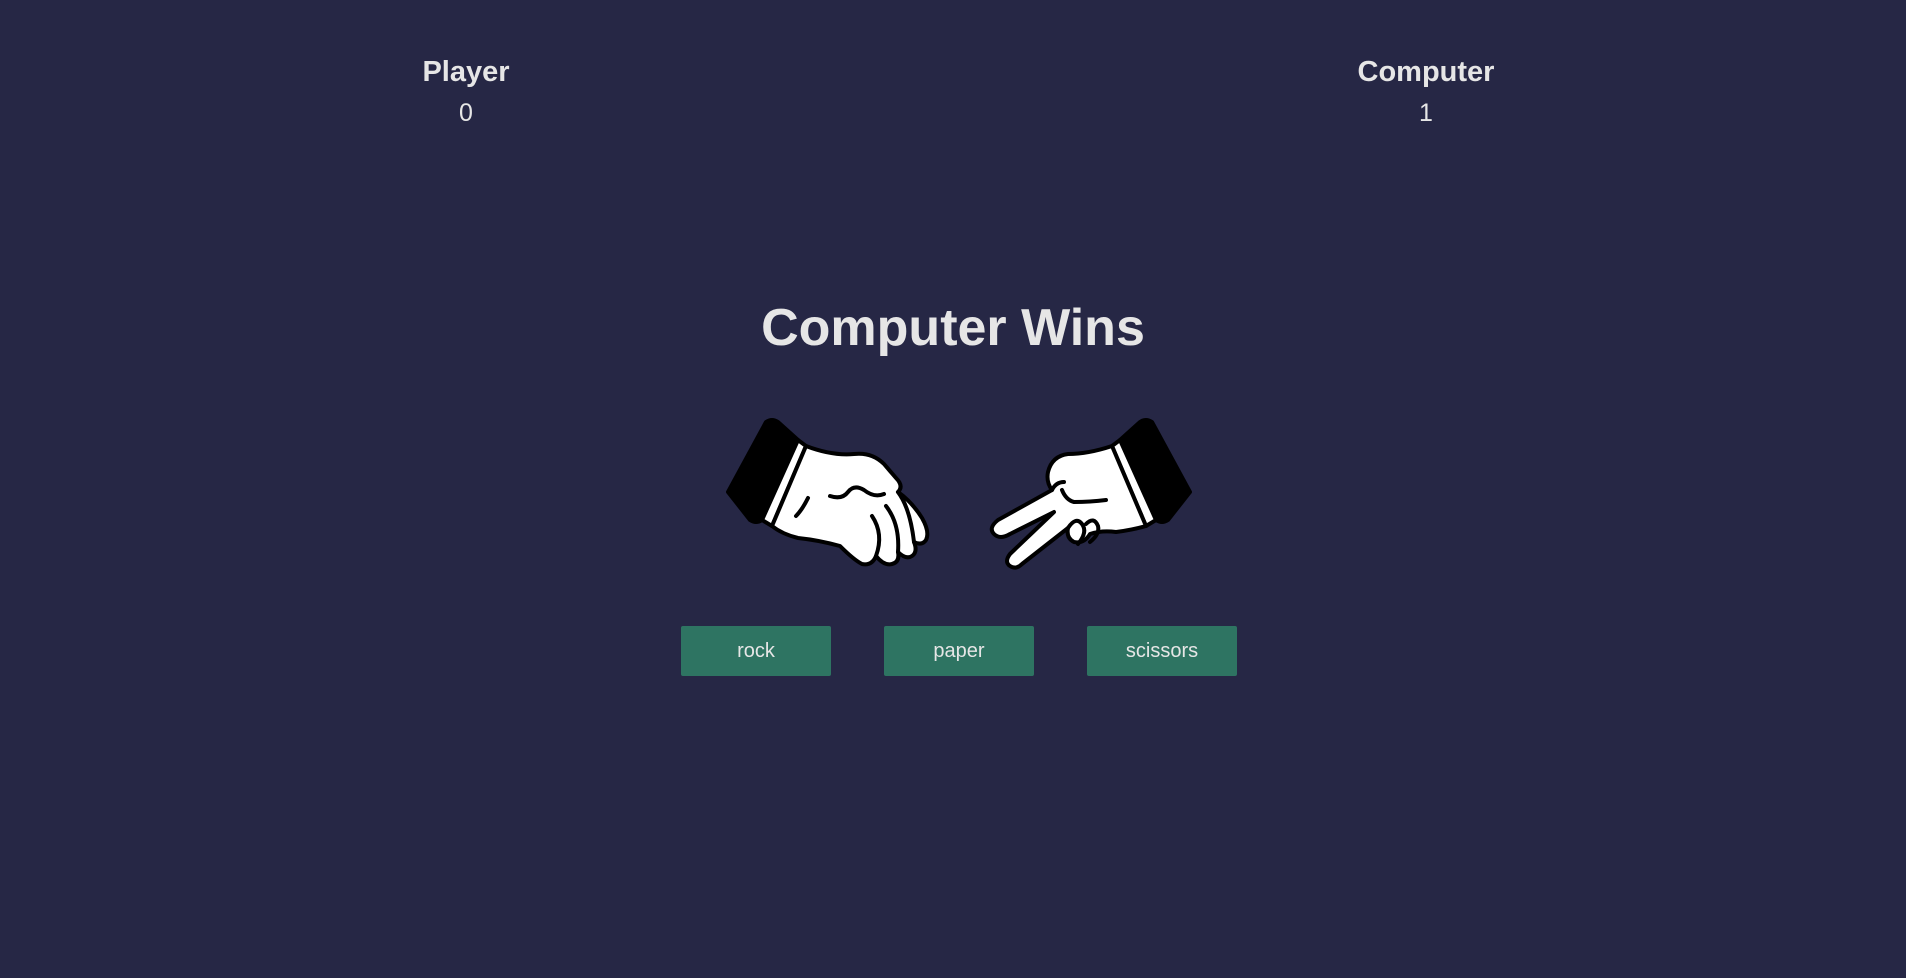 The image size is (1906, 978). What do you see at coordinates (1089, 495) in the screenshot?
I see `scissors-hand-icon` at bounding box center [1089, 495].